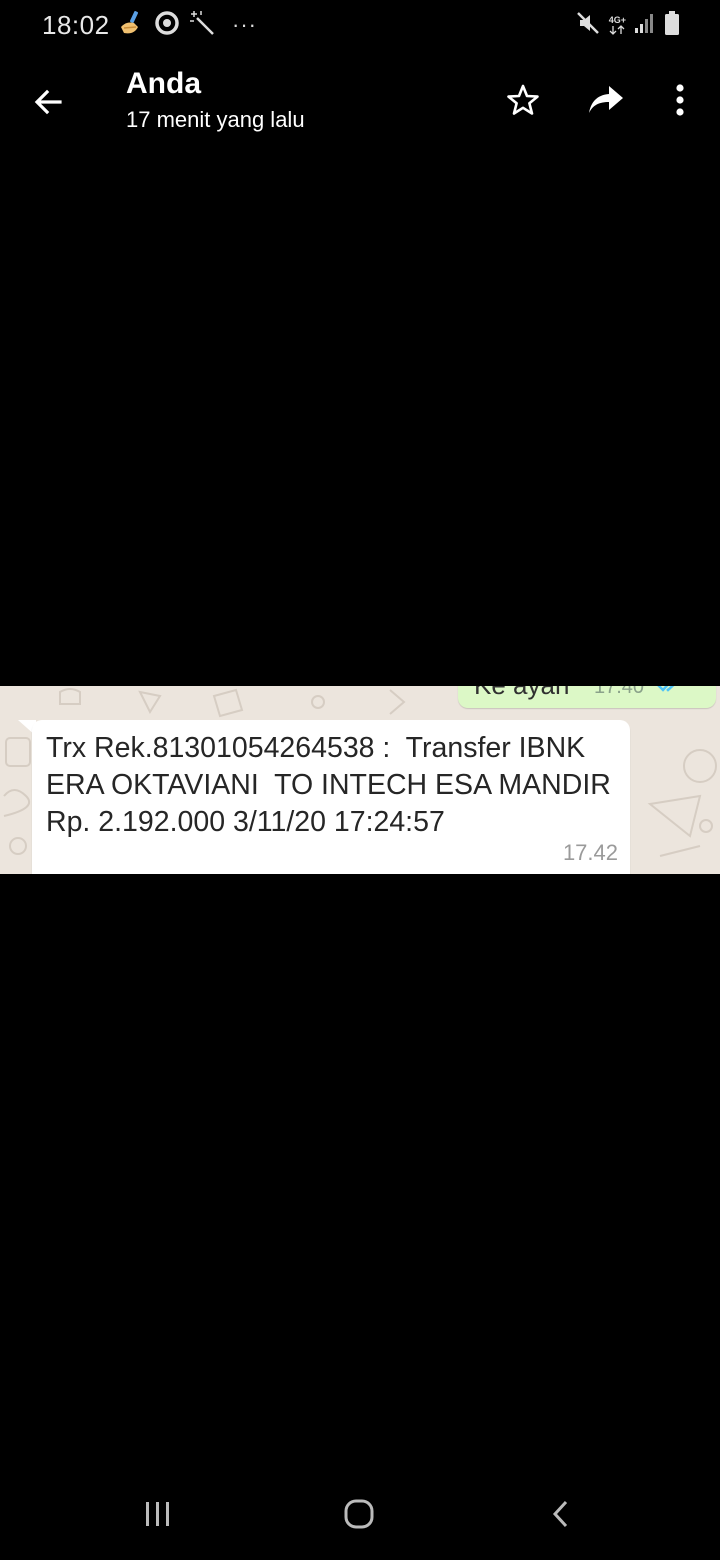 This screenshot has height=1560, width=720. Describe the element at coordinates (521, 693) in the screenshot. I see `outgoing-message-text: Ke ayah` at that location.